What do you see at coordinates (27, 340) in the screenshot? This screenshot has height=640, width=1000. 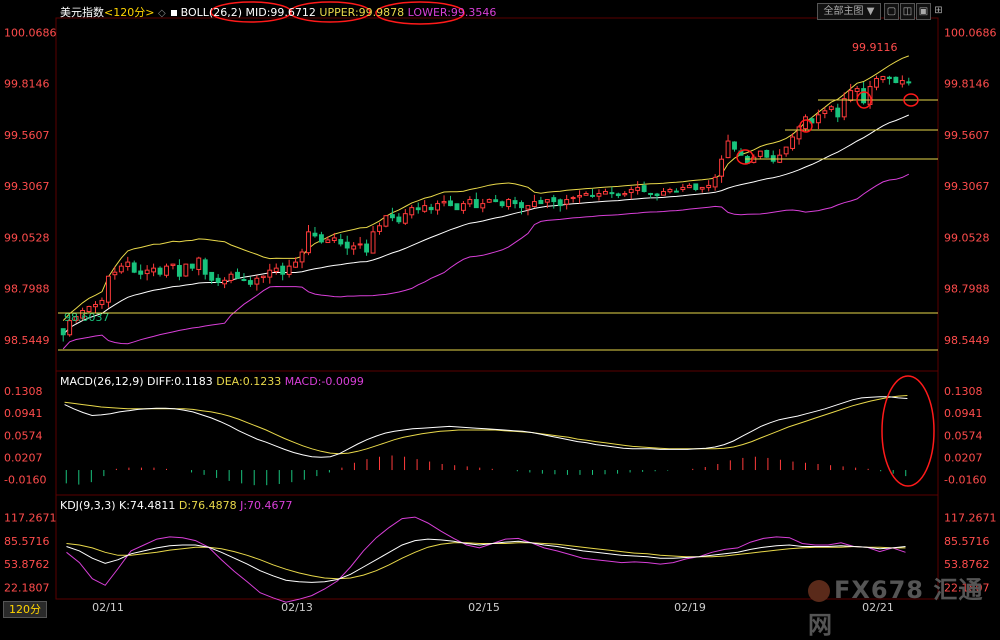 I see `y-tick-label-left: 98.5449` at bounding box center [27, 340].